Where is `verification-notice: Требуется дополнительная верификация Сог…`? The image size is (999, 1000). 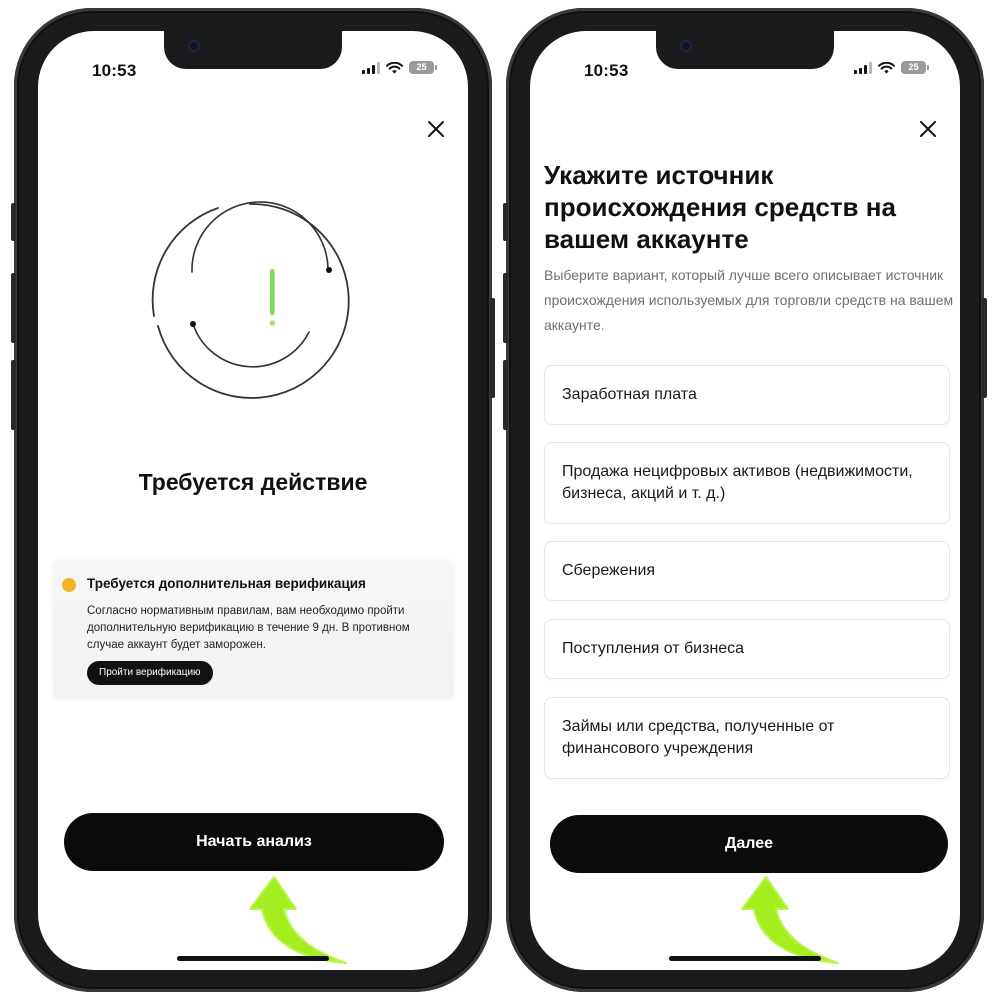 verification-notice: Требуется дополнительная верификация Сог… is located at coordinates (253, 630).